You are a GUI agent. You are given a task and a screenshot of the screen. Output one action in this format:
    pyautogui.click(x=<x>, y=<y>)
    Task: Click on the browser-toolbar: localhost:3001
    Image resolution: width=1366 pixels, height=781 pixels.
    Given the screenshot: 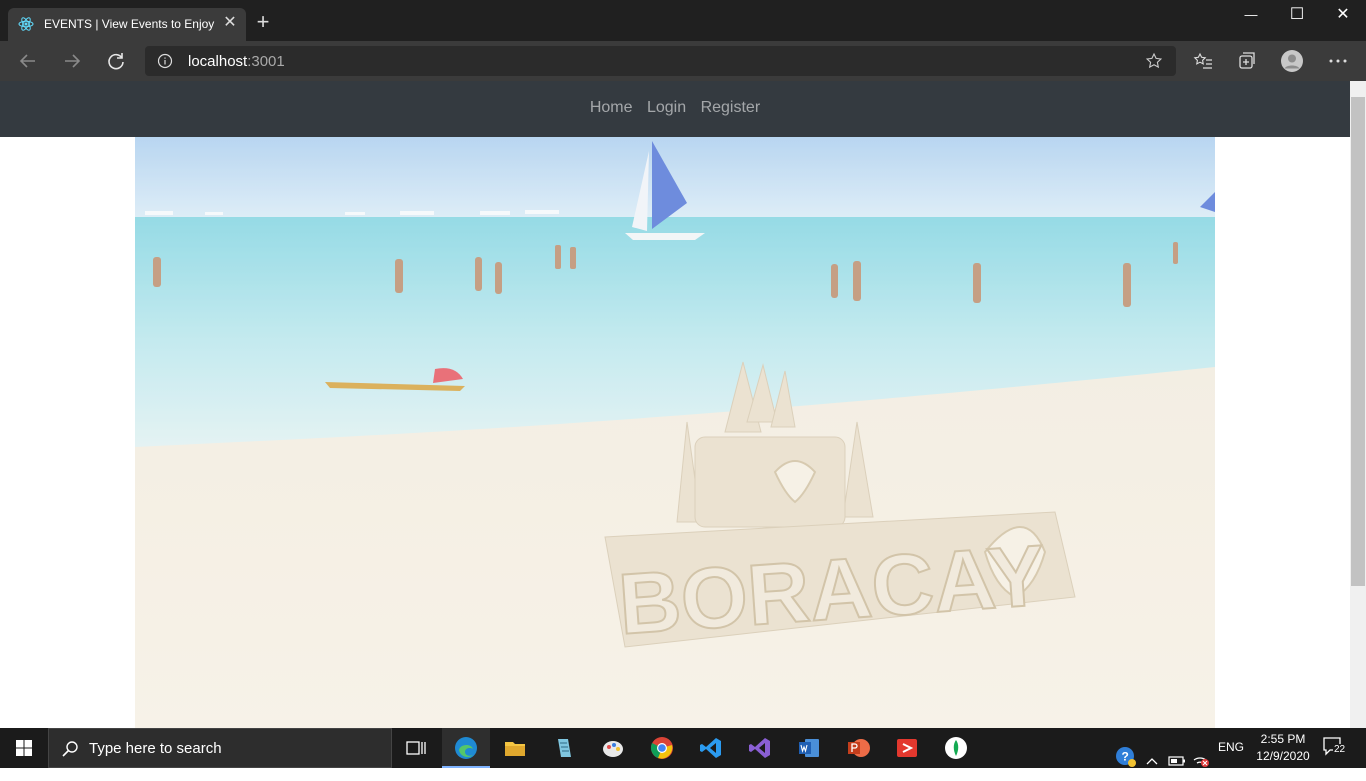 What is the action you would take?
    pyautogui.click(x=683, y=61)
    